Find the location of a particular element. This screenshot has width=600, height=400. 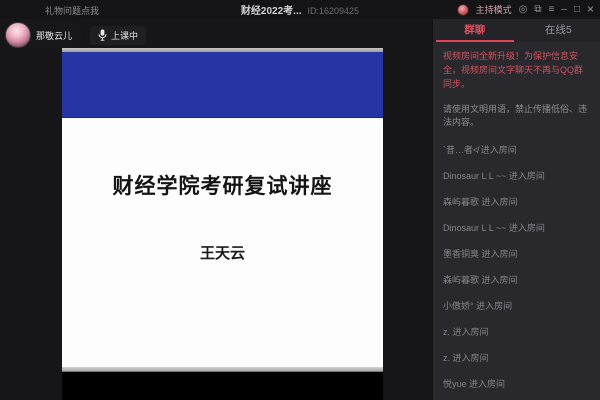

host-mode-label: 主持模式 is located at coordinates (494, 9).